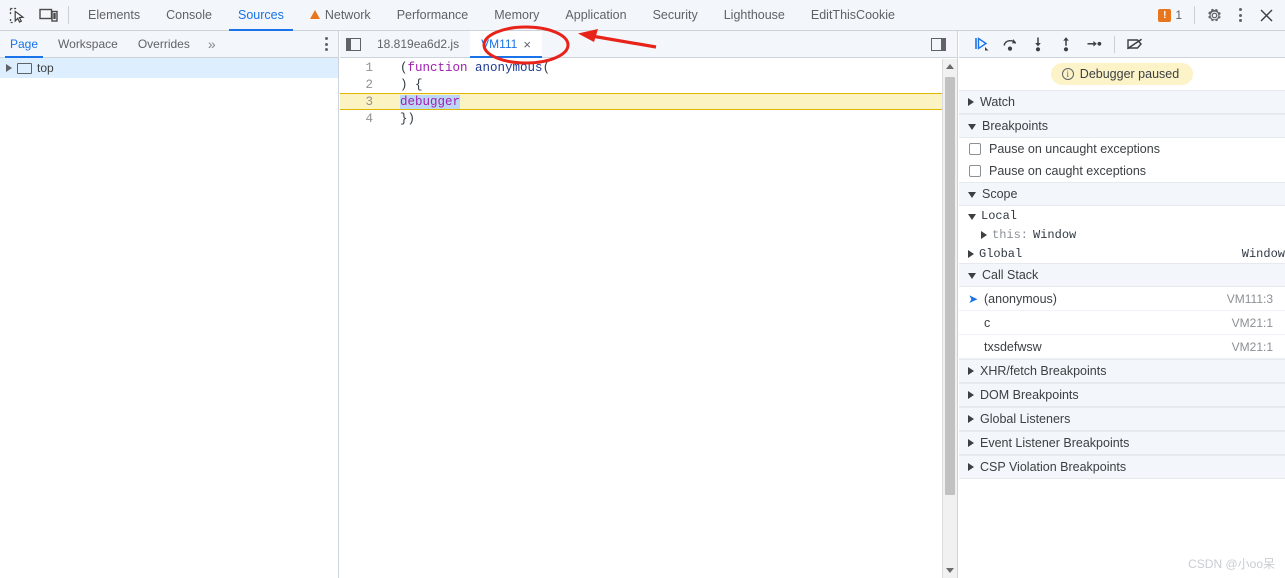 The width and height of the screenshot is (1285, 578). I want to click on tab-label: Elements, so click(114, 15).